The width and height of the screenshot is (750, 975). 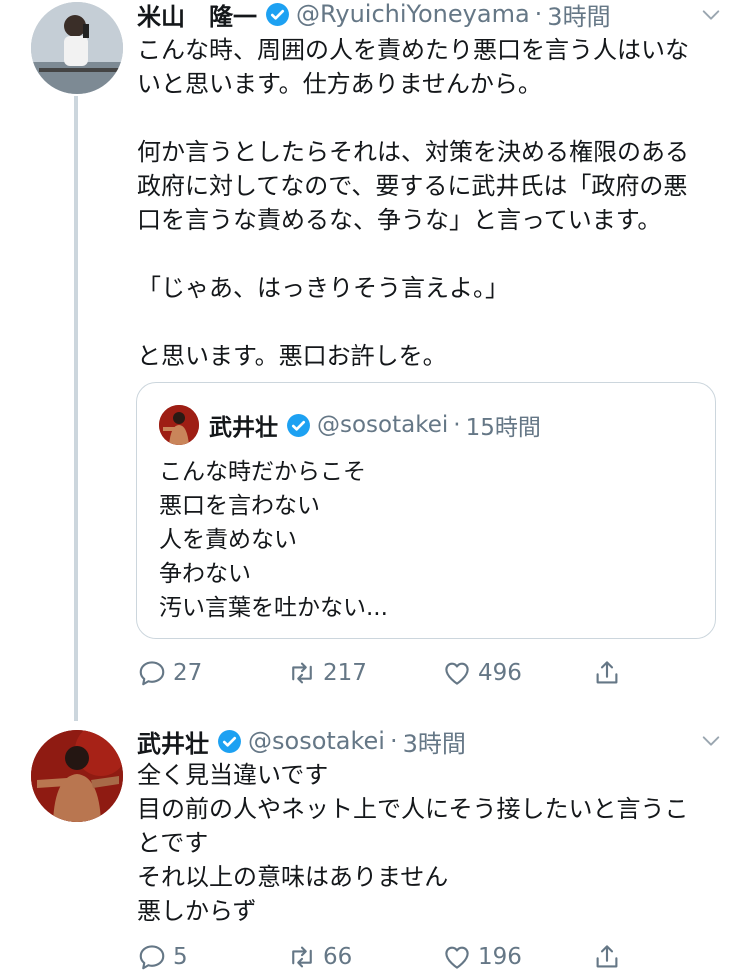 What do you see at coordinates (383, 425) in the screenshot?
I see `quoted-author-handle: @sosotakei` at bounding box center [383, 425].